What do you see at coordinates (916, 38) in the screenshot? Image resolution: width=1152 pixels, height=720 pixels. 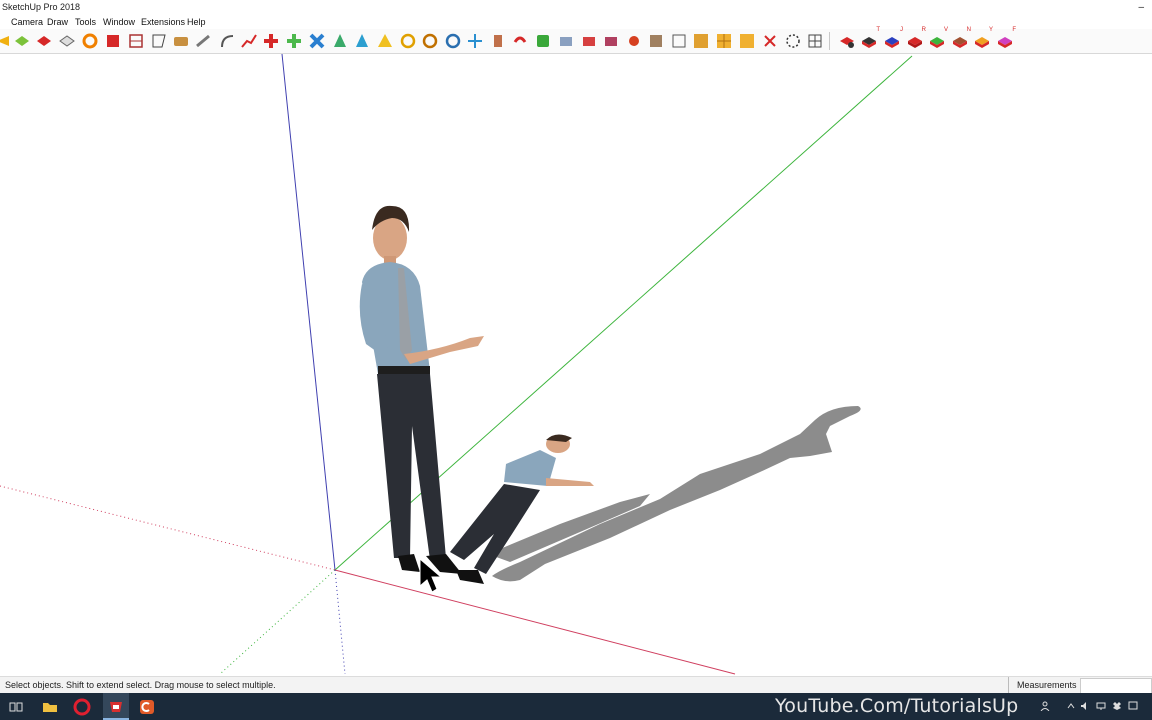 I see `front-view-icon: R` at bounding box center [916, 38].